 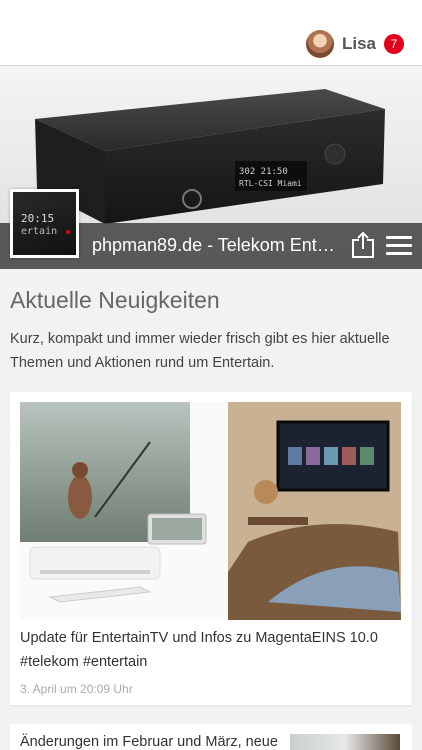 What do you see at coordinates (210, 156) in the screenshot?
I see `receiver-image: 302 21:50 RTL-CSI Miami` at bounding box center [210, 156].